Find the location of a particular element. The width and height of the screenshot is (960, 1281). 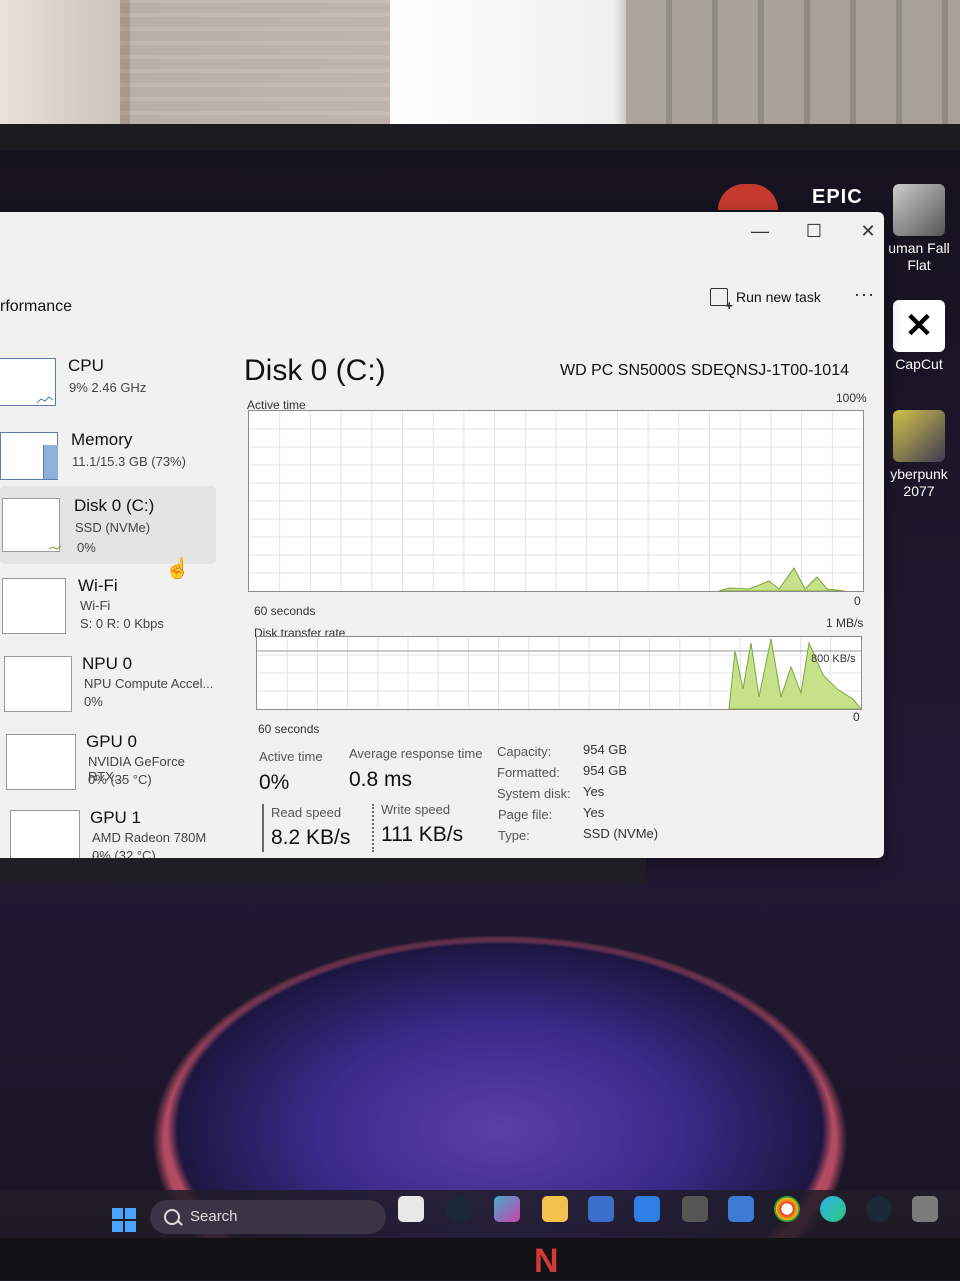

desktop-icon-capcut: ✕ CapCut is located at coordinates (919, 336).